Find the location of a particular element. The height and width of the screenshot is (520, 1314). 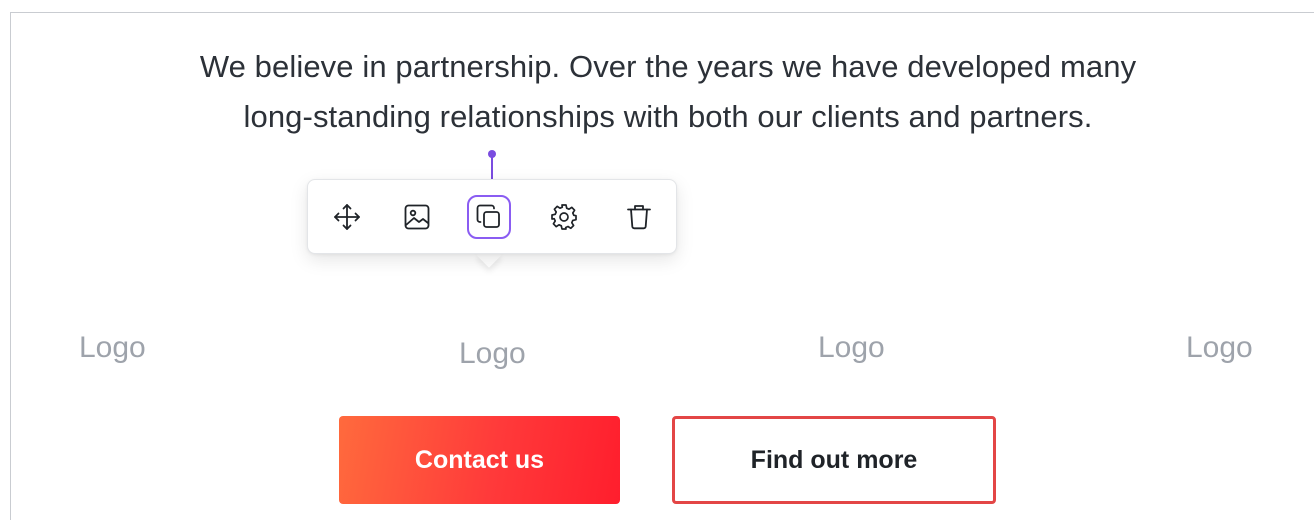

move-button is located at coordinates (347, 217).